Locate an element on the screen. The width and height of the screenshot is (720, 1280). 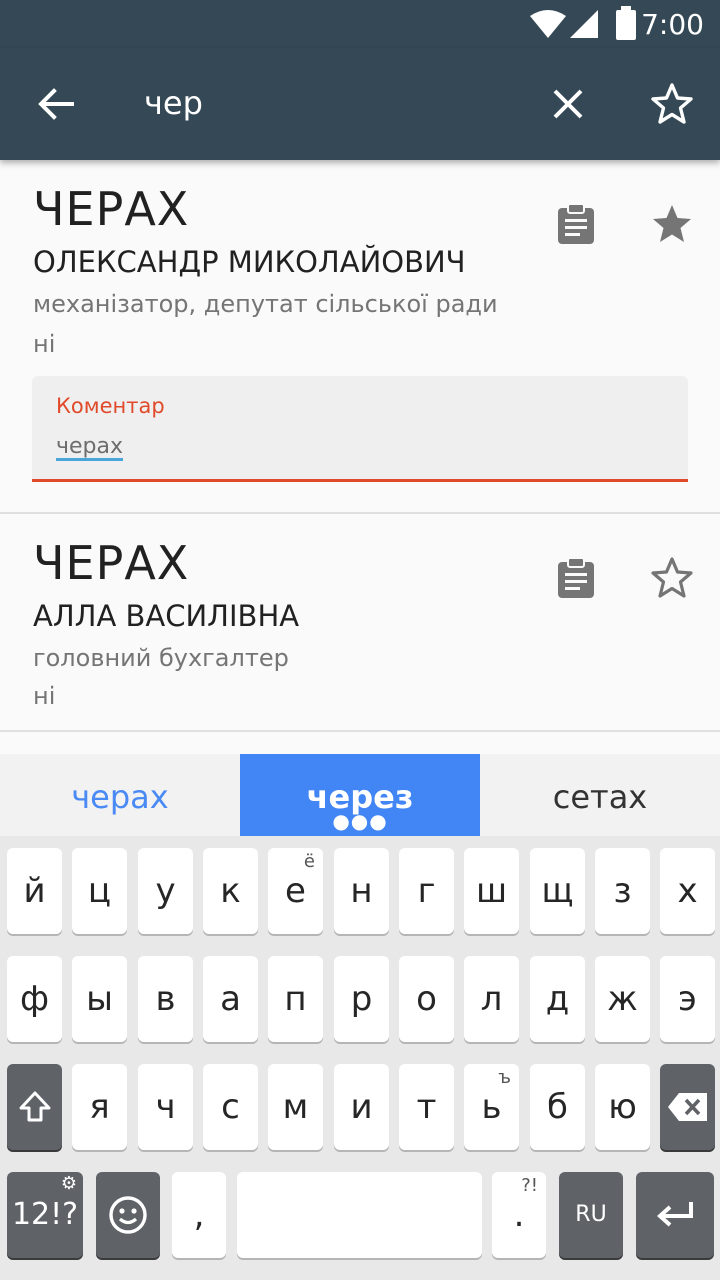
comment-field: Коментар черах is located at coordinates (360, 429).